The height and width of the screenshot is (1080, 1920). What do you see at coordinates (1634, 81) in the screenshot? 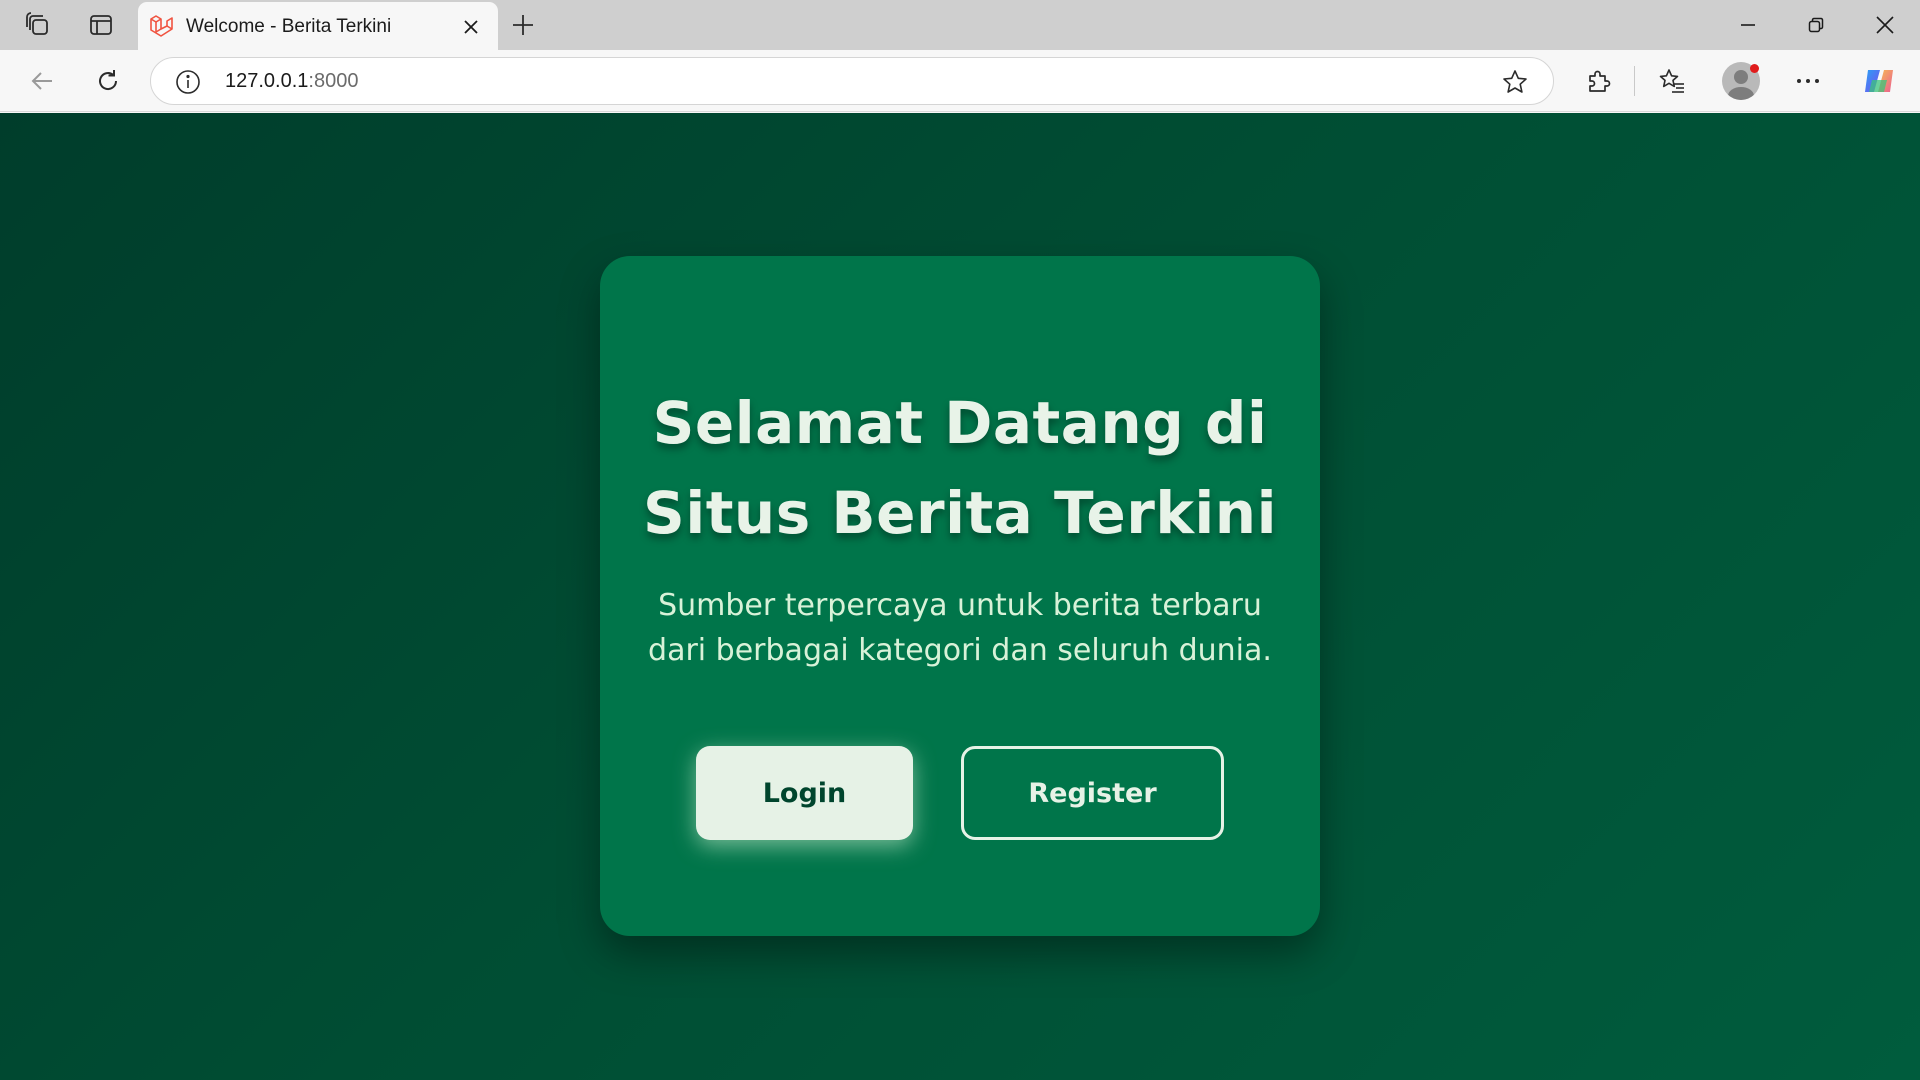
I see `toolbar-separator` at bounding box center [1634, 81].